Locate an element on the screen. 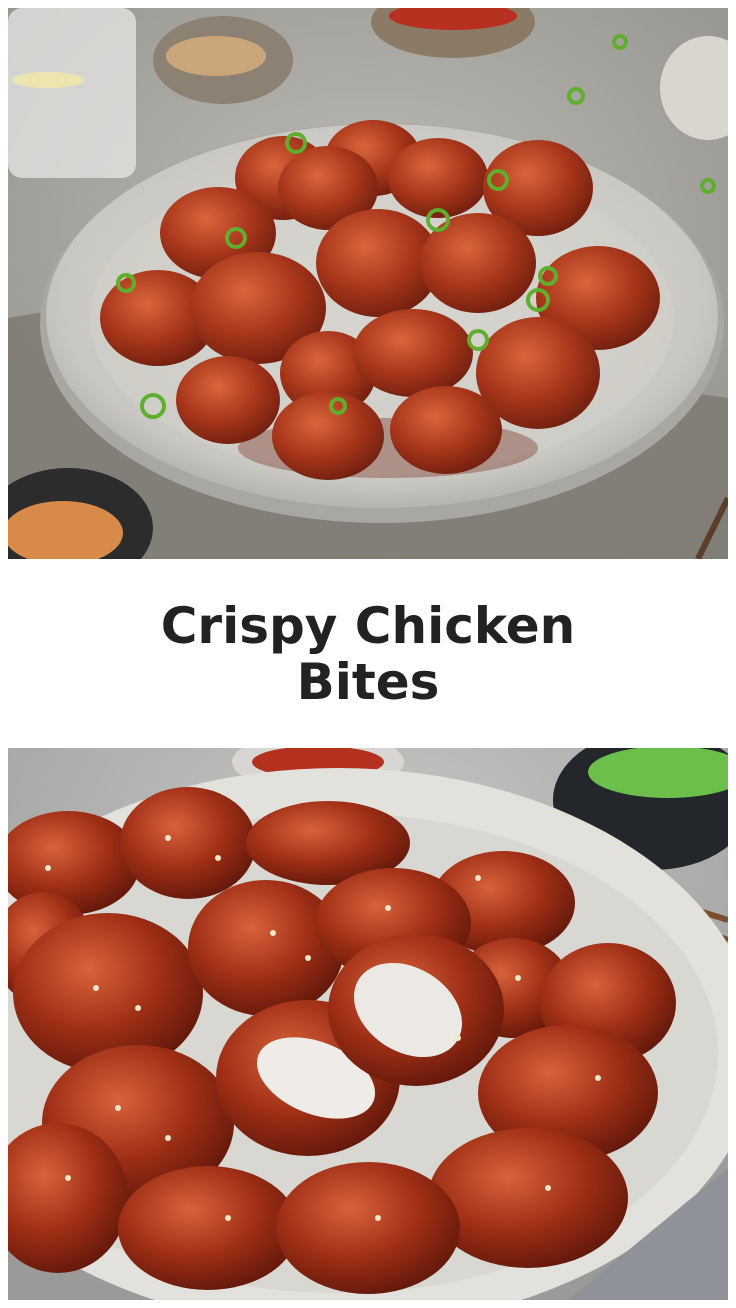 This screenshot has height=1308, width=736. title-block: Crispy Chicken Bites is located at coordinates (368, 653).